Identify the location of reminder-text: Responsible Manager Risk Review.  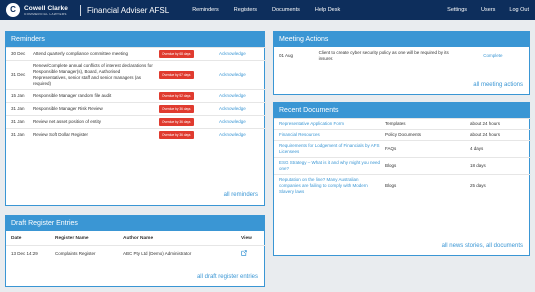
(93, 109).